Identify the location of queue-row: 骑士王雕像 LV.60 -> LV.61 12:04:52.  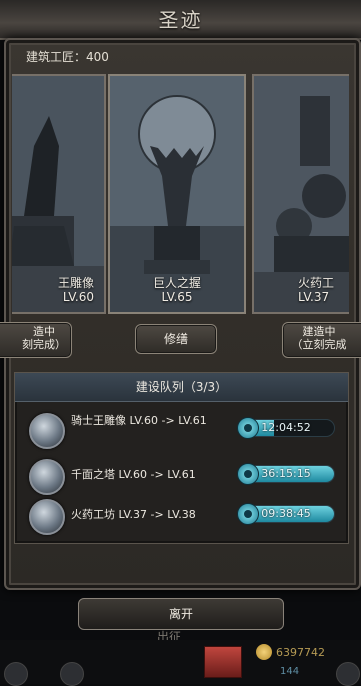
(181, 431).